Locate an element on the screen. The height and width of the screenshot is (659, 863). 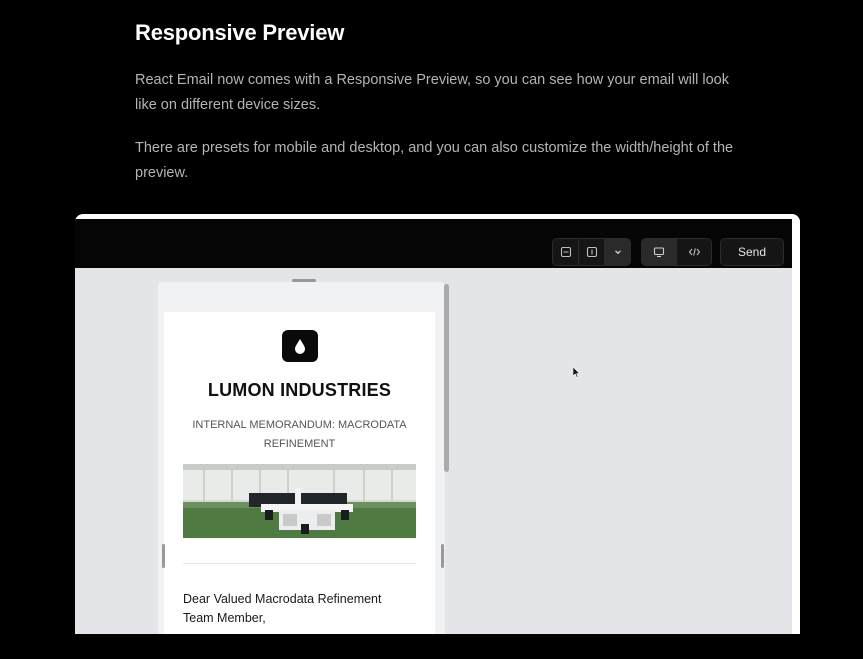
resize-height-button is located at coordinates (566, 252).